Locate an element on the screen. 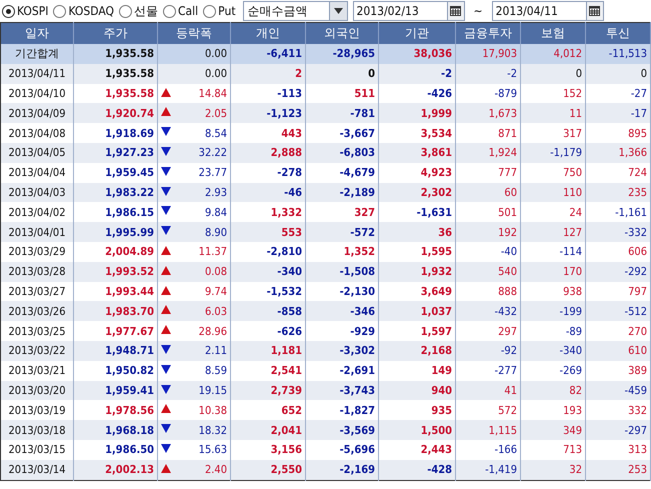 The height and width of the screenshot is (489, 651). flow-cell: -3,302 is located at coordinates (357, 351).